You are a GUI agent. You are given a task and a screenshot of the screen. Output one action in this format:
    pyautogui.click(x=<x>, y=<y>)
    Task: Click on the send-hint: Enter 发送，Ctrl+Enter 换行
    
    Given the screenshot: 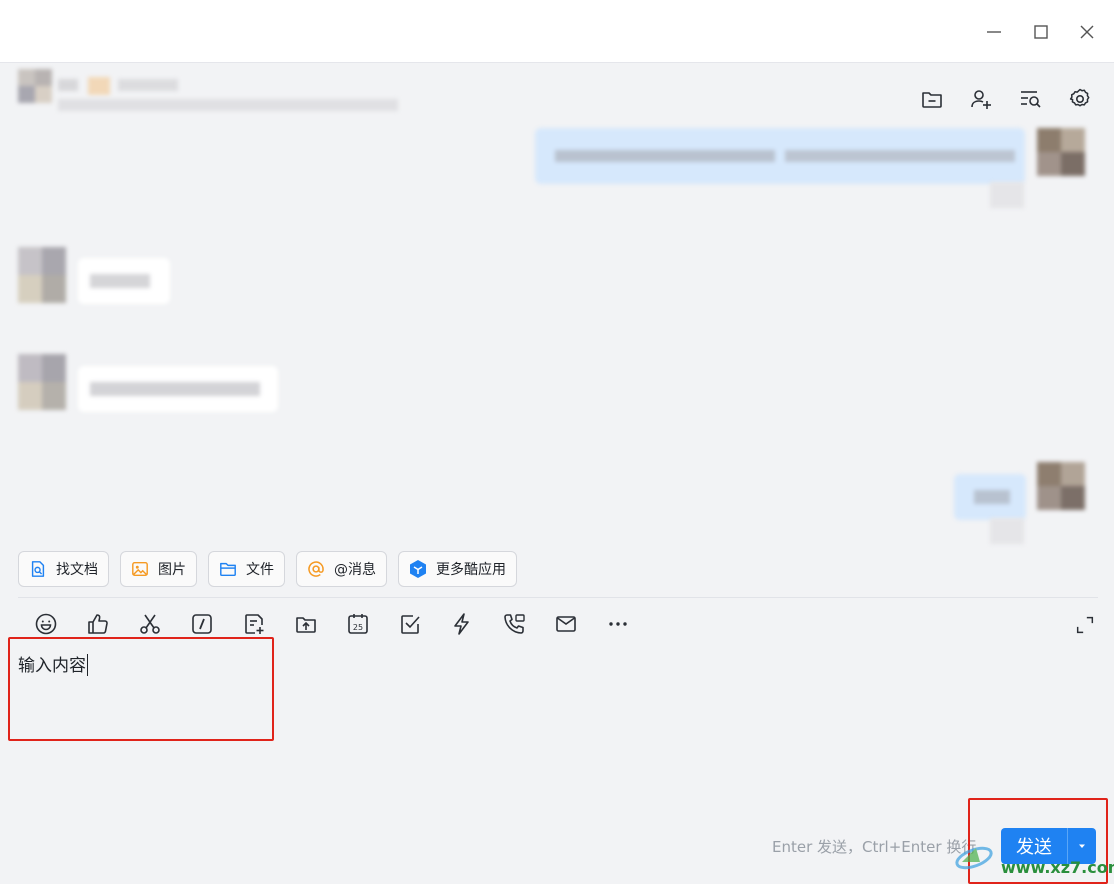 What is the action you would take?
    pyautogui.click(x=874, y=847)
    